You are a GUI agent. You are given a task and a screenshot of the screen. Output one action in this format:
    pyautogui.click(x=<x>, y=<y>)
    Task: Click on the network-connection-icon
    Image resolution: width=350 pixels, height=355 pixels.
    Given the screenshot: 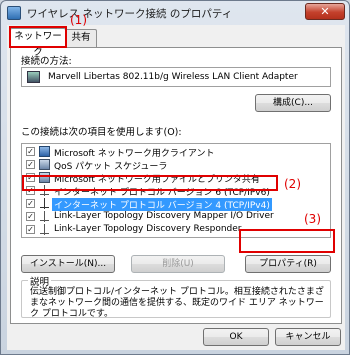 What is the action you would take?
    pyautogui.click(x=14, y=13)
    